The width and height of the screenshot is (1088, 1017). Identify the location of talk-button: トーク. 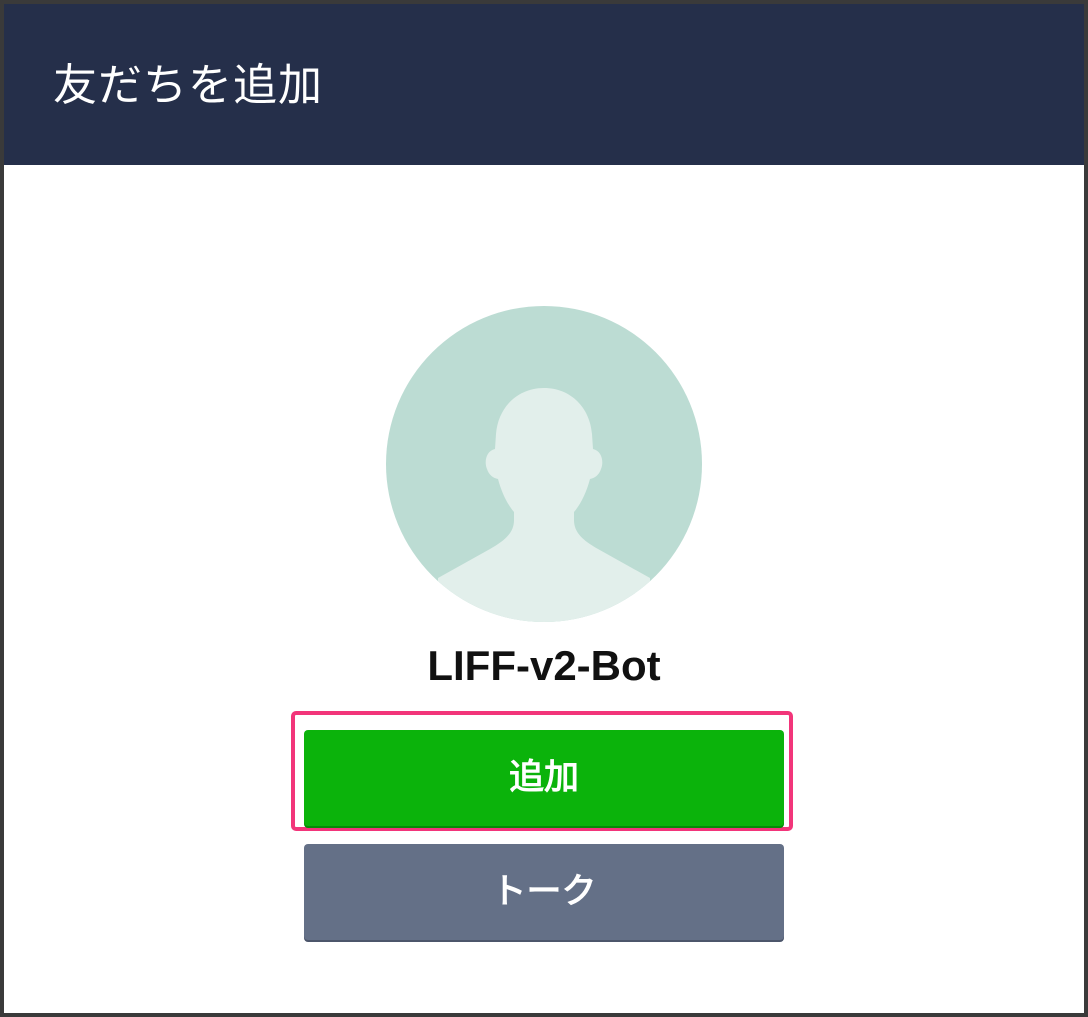
(544, 892).